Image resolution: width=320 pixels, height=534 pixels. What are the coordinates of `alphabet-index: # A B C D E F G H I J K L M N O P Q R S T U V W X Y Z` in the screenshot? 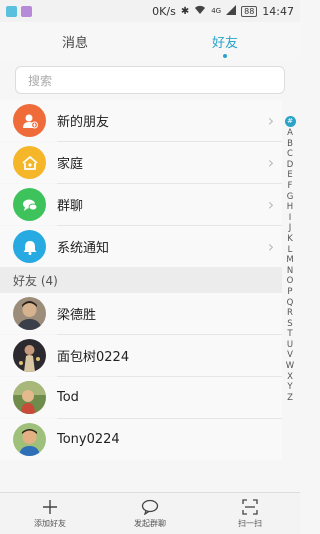 It's located at (290, 259).